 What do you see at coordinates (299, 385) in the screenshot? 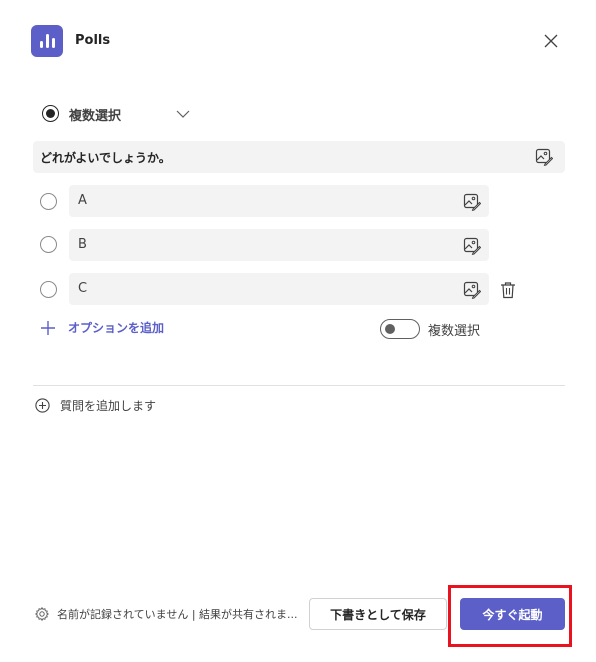
I see `divider` at bounding box center [299, 385].